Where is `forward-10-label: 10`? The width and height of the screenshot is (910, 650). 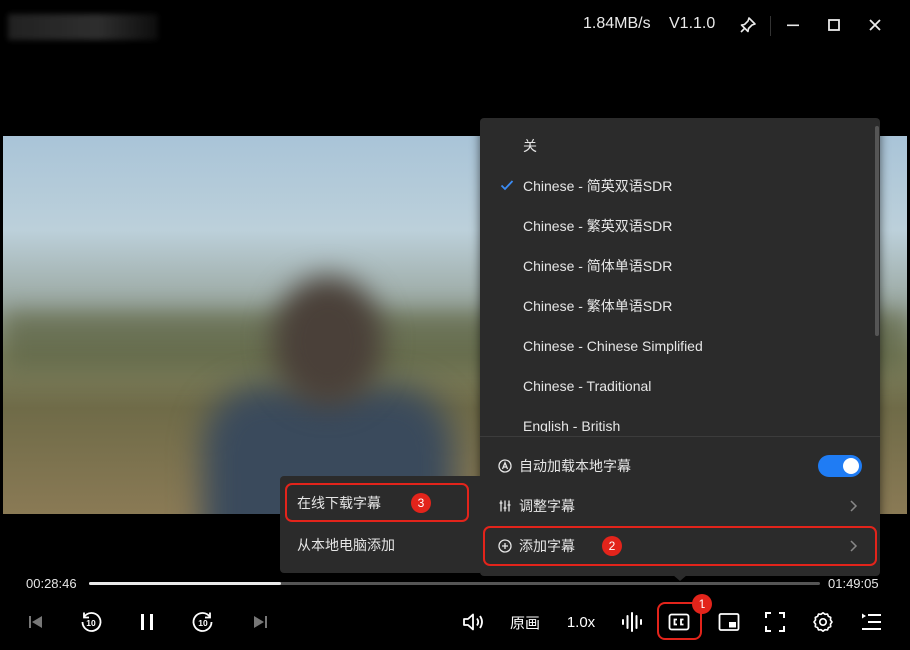
forward-10-label: 10 is located at coordinates (203, 623).